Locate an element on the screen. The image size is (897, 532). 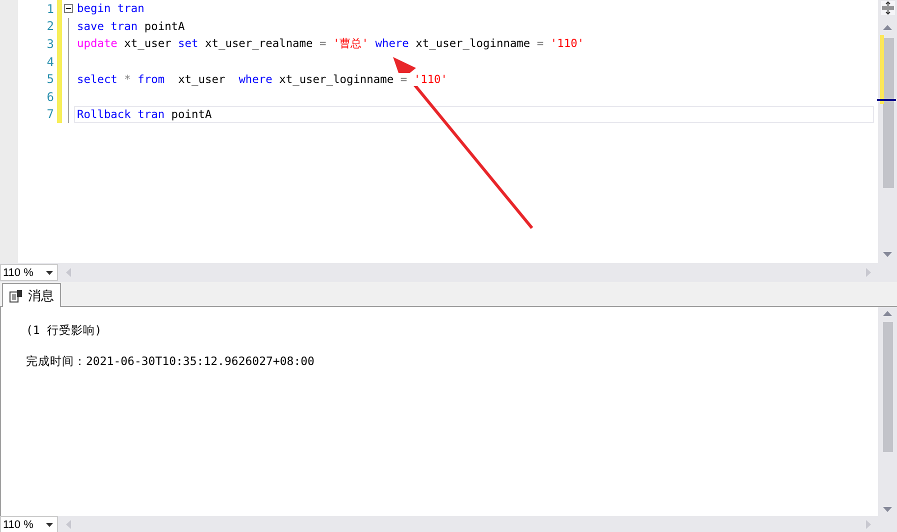
message-text: (1 行受影响) is located at coordinates (64, 330).